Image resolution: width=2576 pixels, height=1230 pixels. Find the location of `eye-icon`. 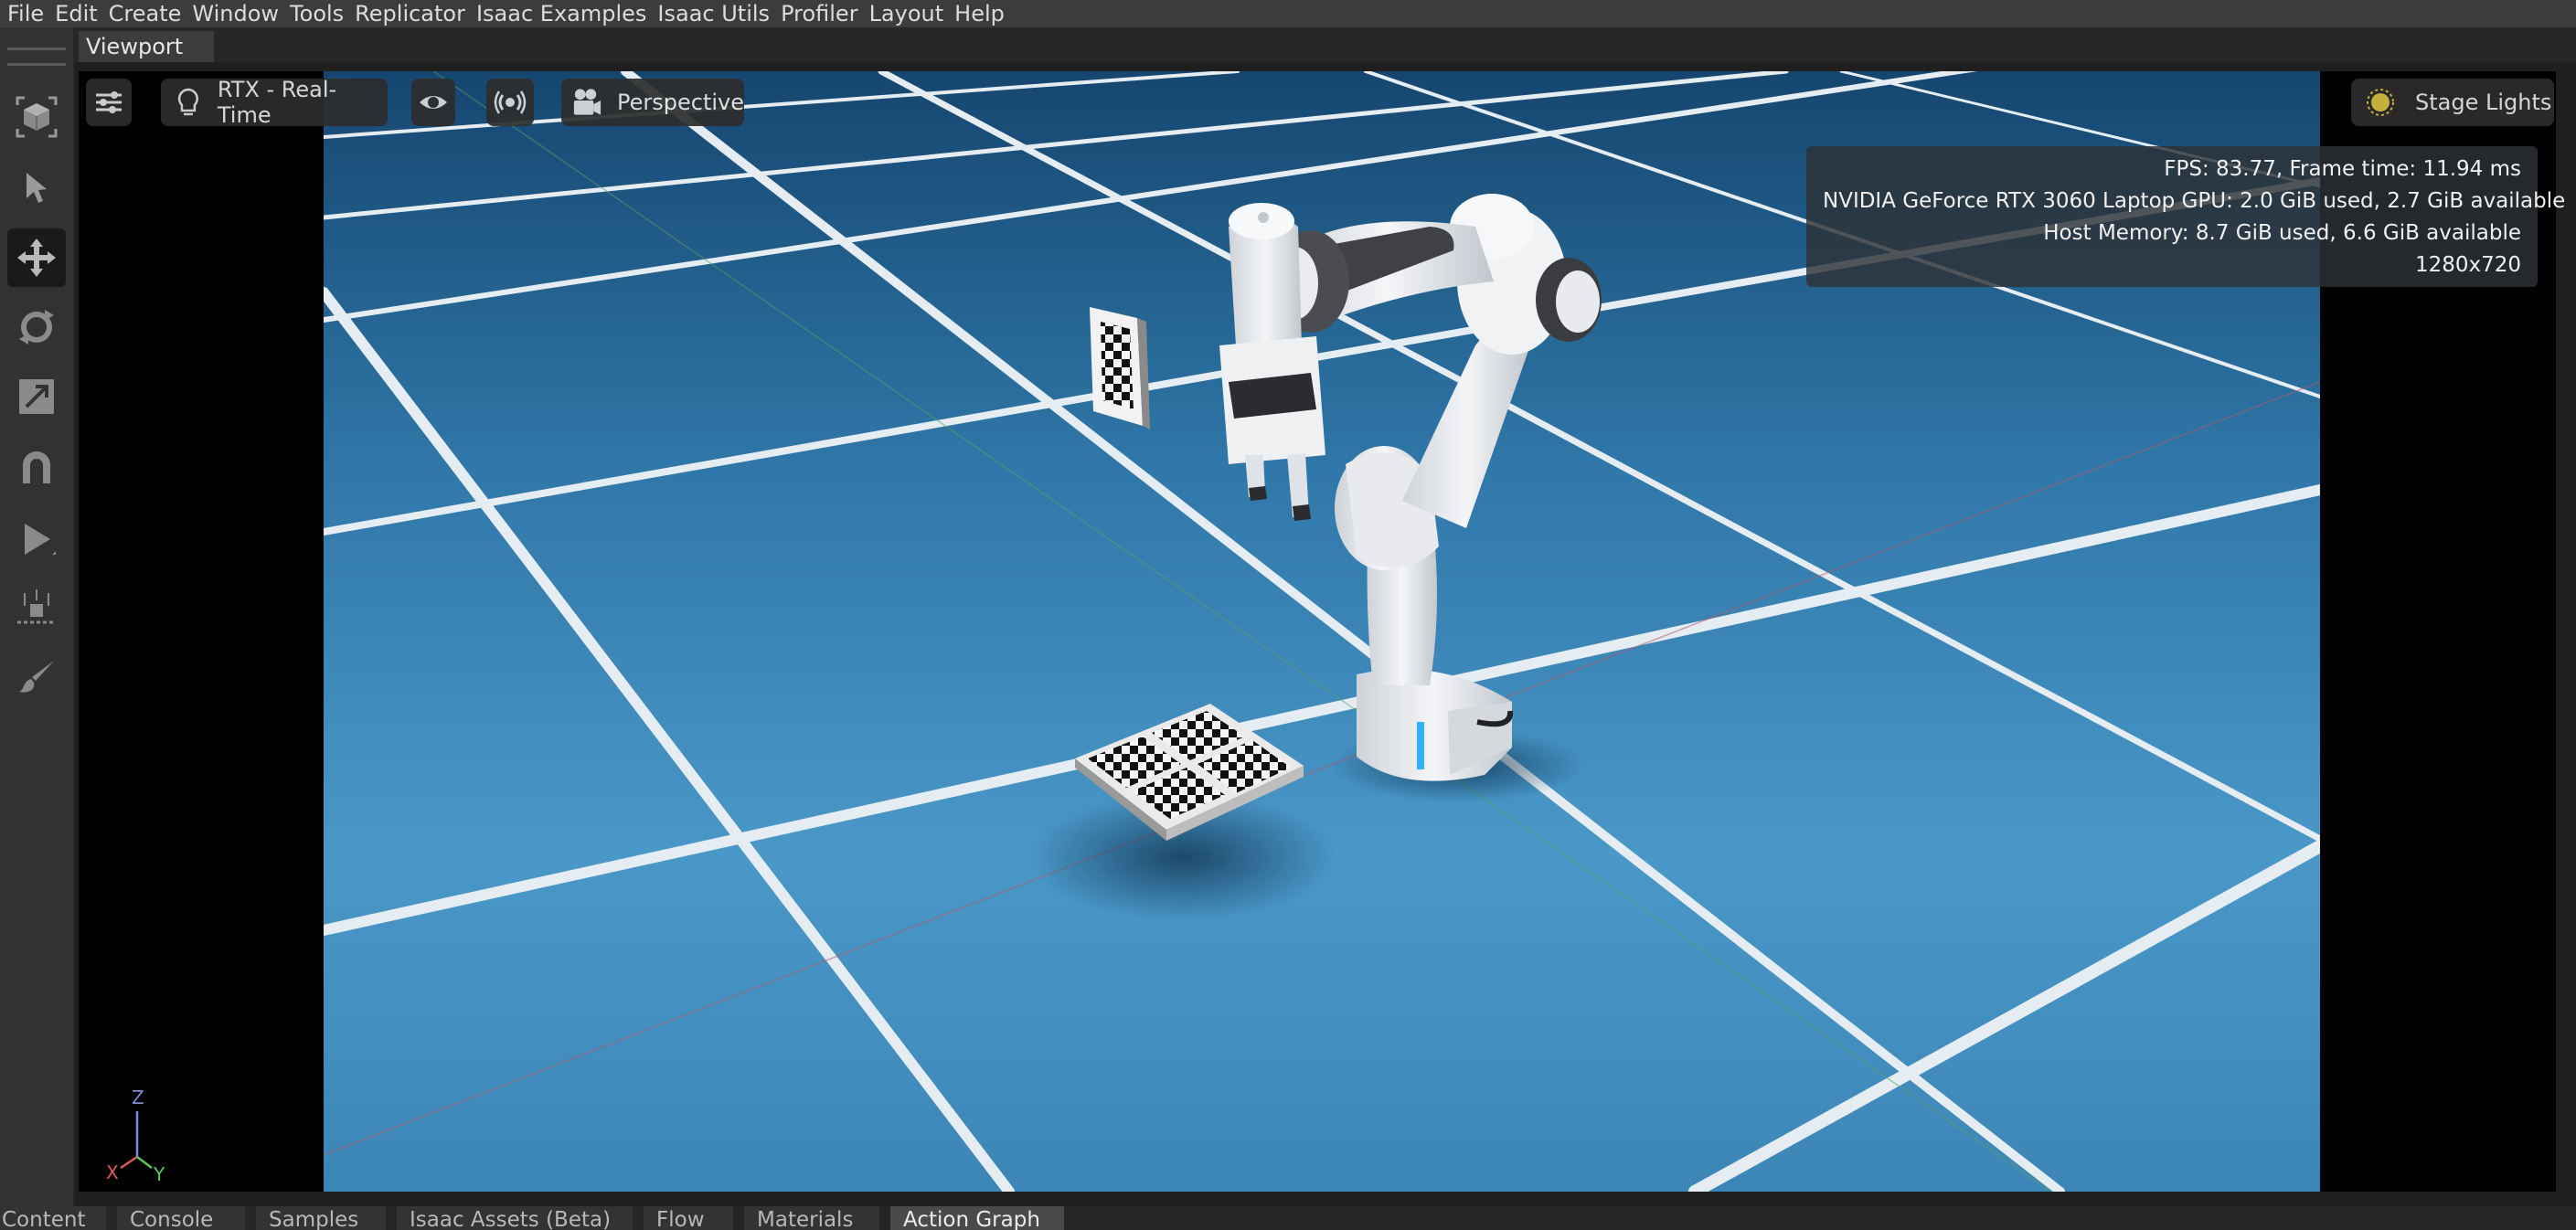

eye-icon is located at coordinates (433, 102).